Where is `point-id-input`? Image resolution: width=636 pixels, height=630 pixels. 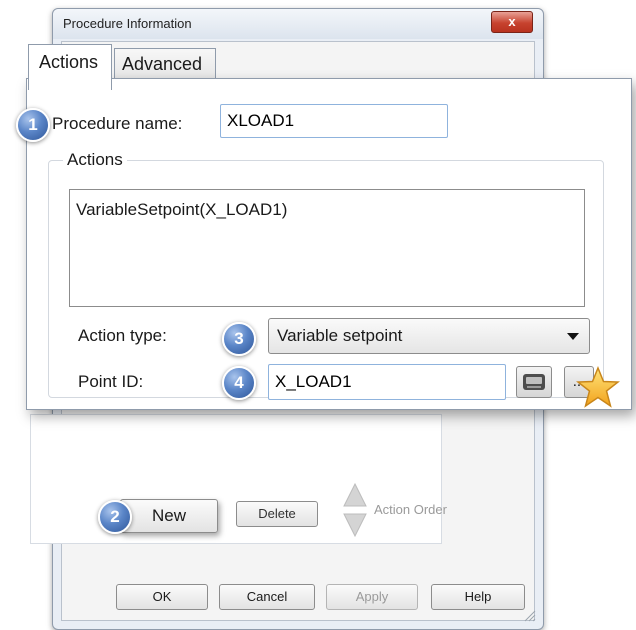
point-id-input is located at coordinates (387, 382).